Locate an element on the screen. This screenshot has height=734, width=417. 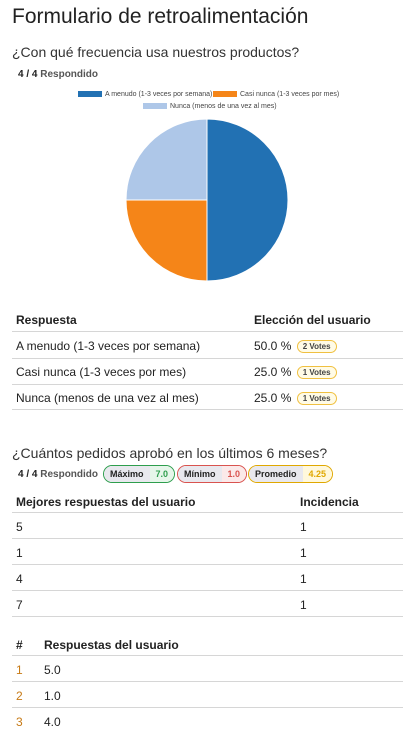
answer-text: Nunca (menos de una vez al mes) is located at coordinates (107, 398).